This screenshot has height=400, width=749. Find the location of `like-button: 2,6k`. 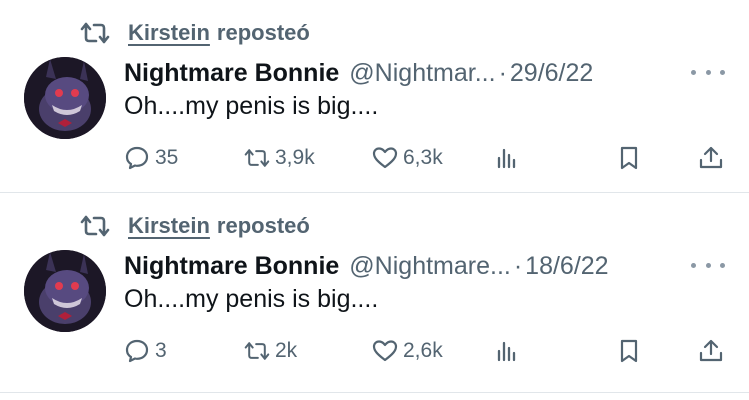

like-button: 2,6k is located at coordinates (407, 351).